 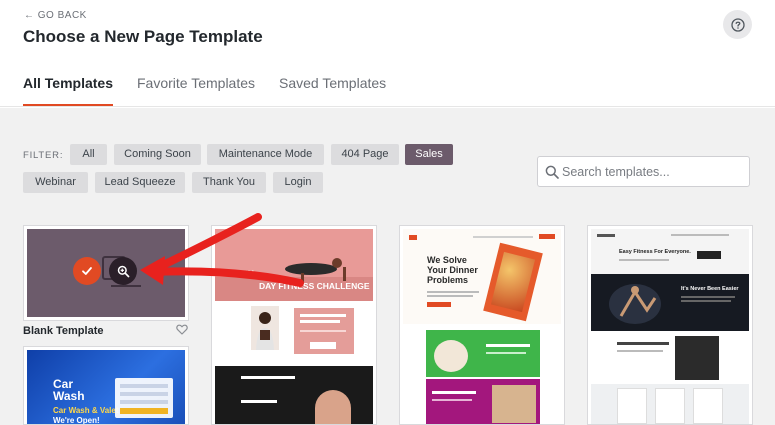 What do you see at coordinates (86, 410) in the screenshot?
I see `car-wash-subheading: Car Wash & Valet` at bounding box center [86, 410].